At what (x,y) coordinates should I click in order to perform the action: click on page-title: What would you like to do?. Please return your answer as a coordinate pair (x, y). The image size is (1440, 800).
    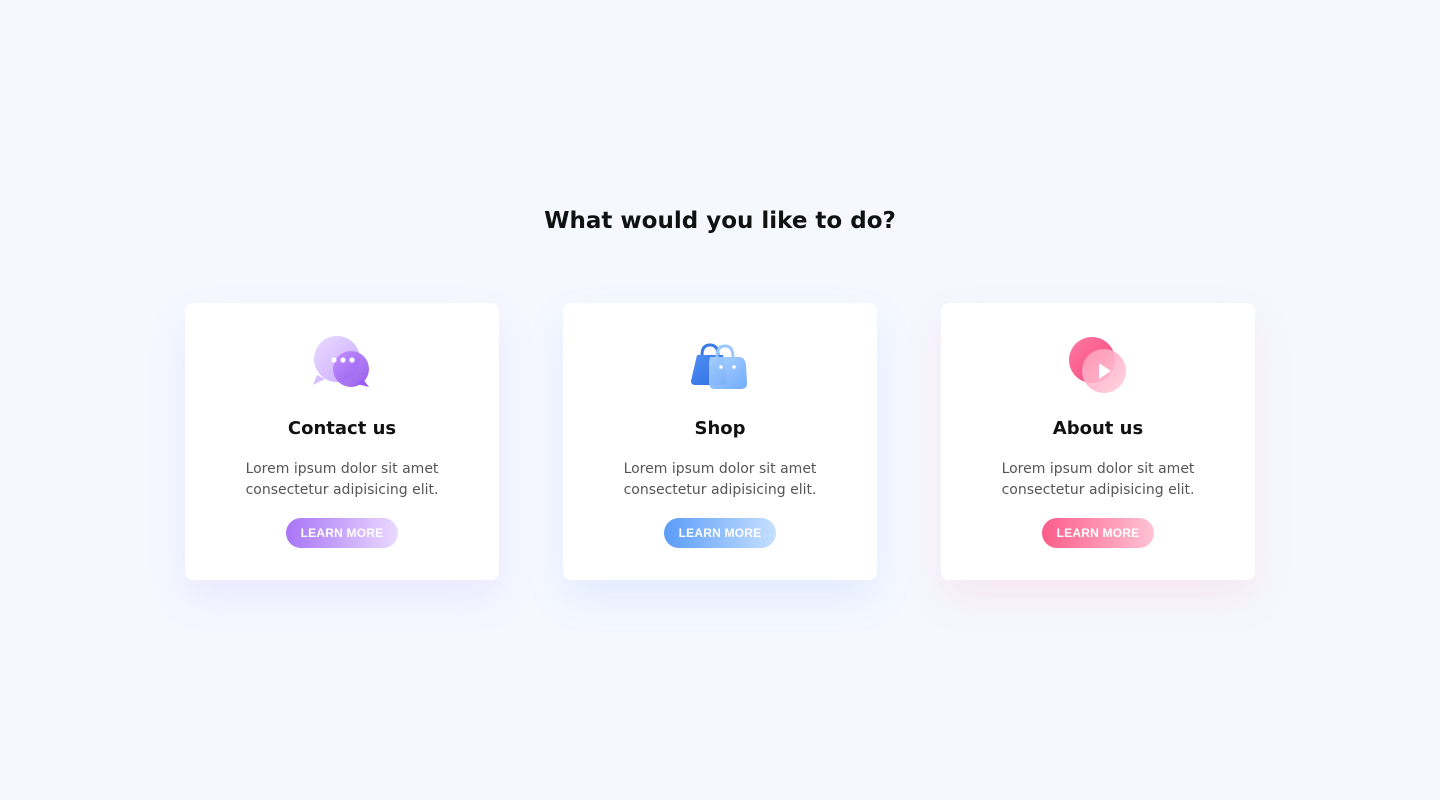
    Looking at the image, I should click on (720, 221).